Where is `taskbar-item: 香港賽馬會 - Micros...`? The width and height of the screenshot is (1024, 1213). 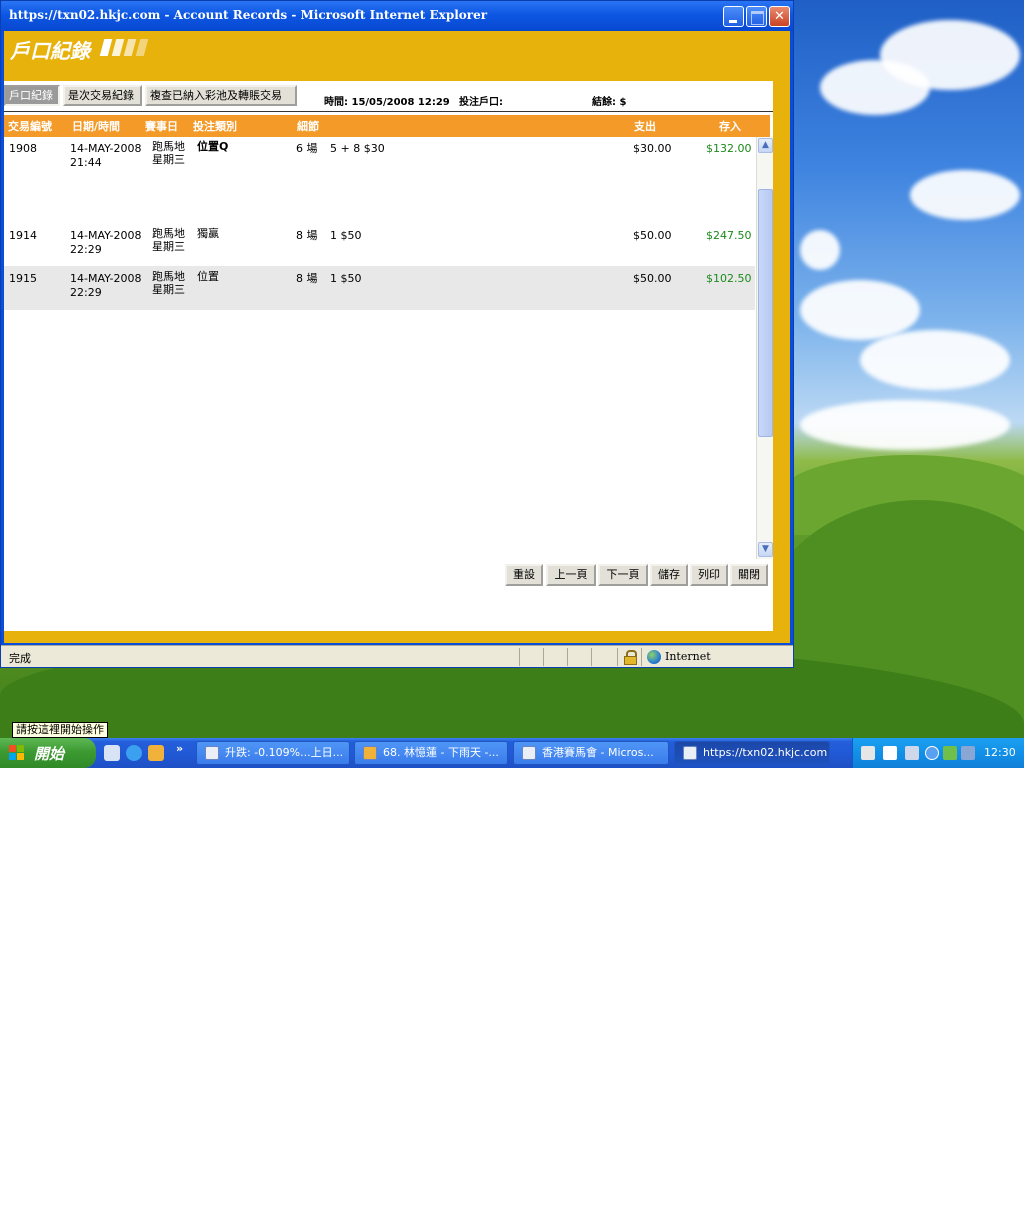
taskbar-item: 香港賽馬會 - Micros... is located at coordinates (591, 753).